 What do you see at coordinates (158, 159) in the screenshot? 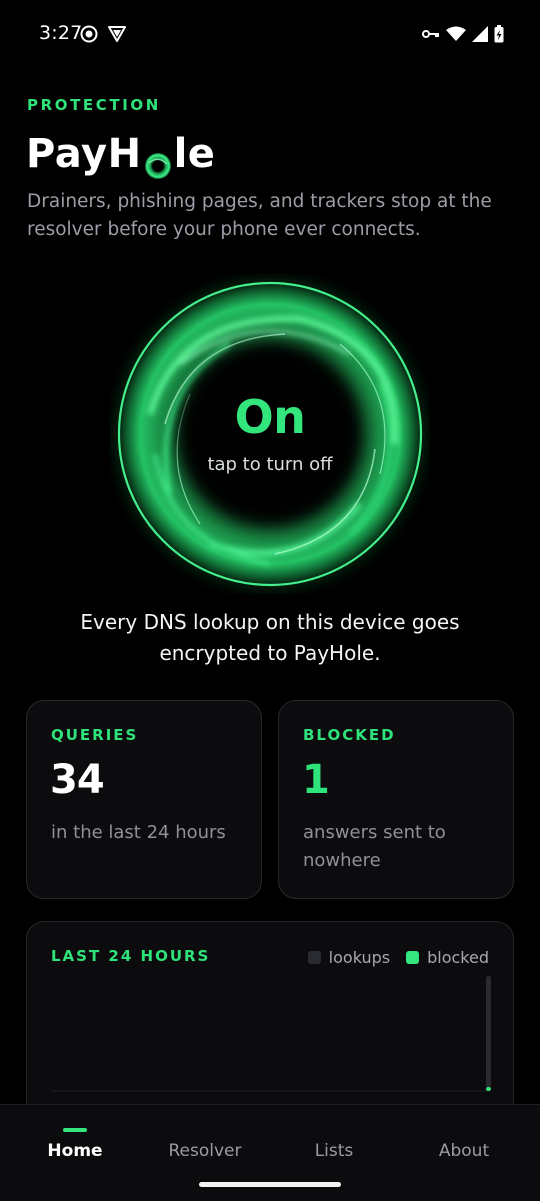
I see `ring-logo-icon` at bounding box center [158, 159].